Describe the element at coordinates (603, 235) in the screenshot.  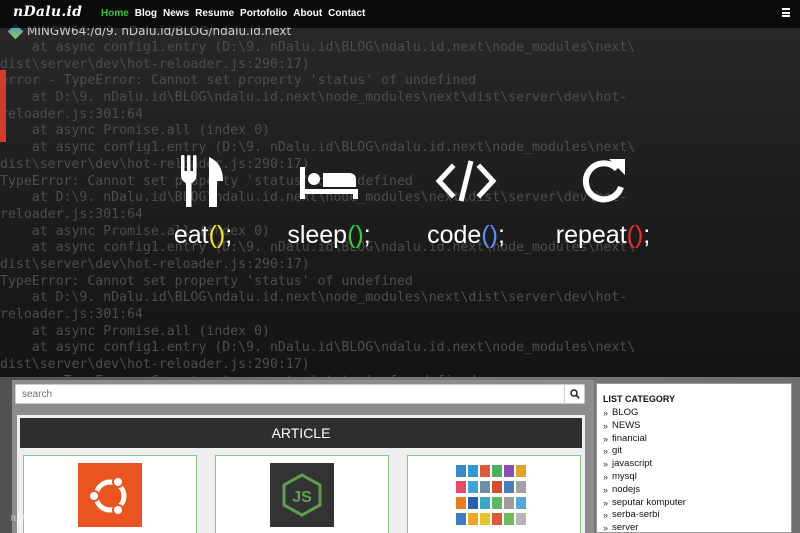
I see `repeat-text: repeat();` at that location.